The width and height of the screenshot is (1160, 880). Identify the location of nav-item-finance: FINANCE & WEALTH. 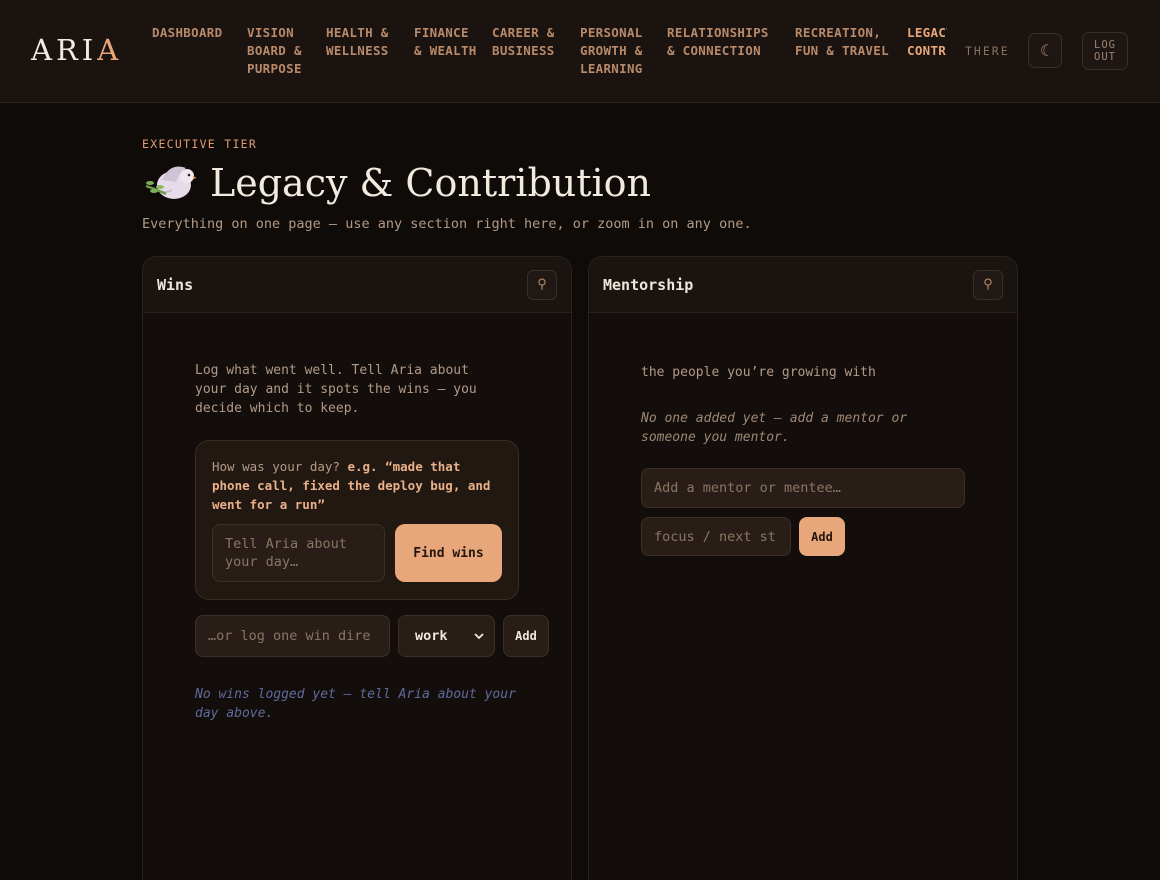
(446, 42).